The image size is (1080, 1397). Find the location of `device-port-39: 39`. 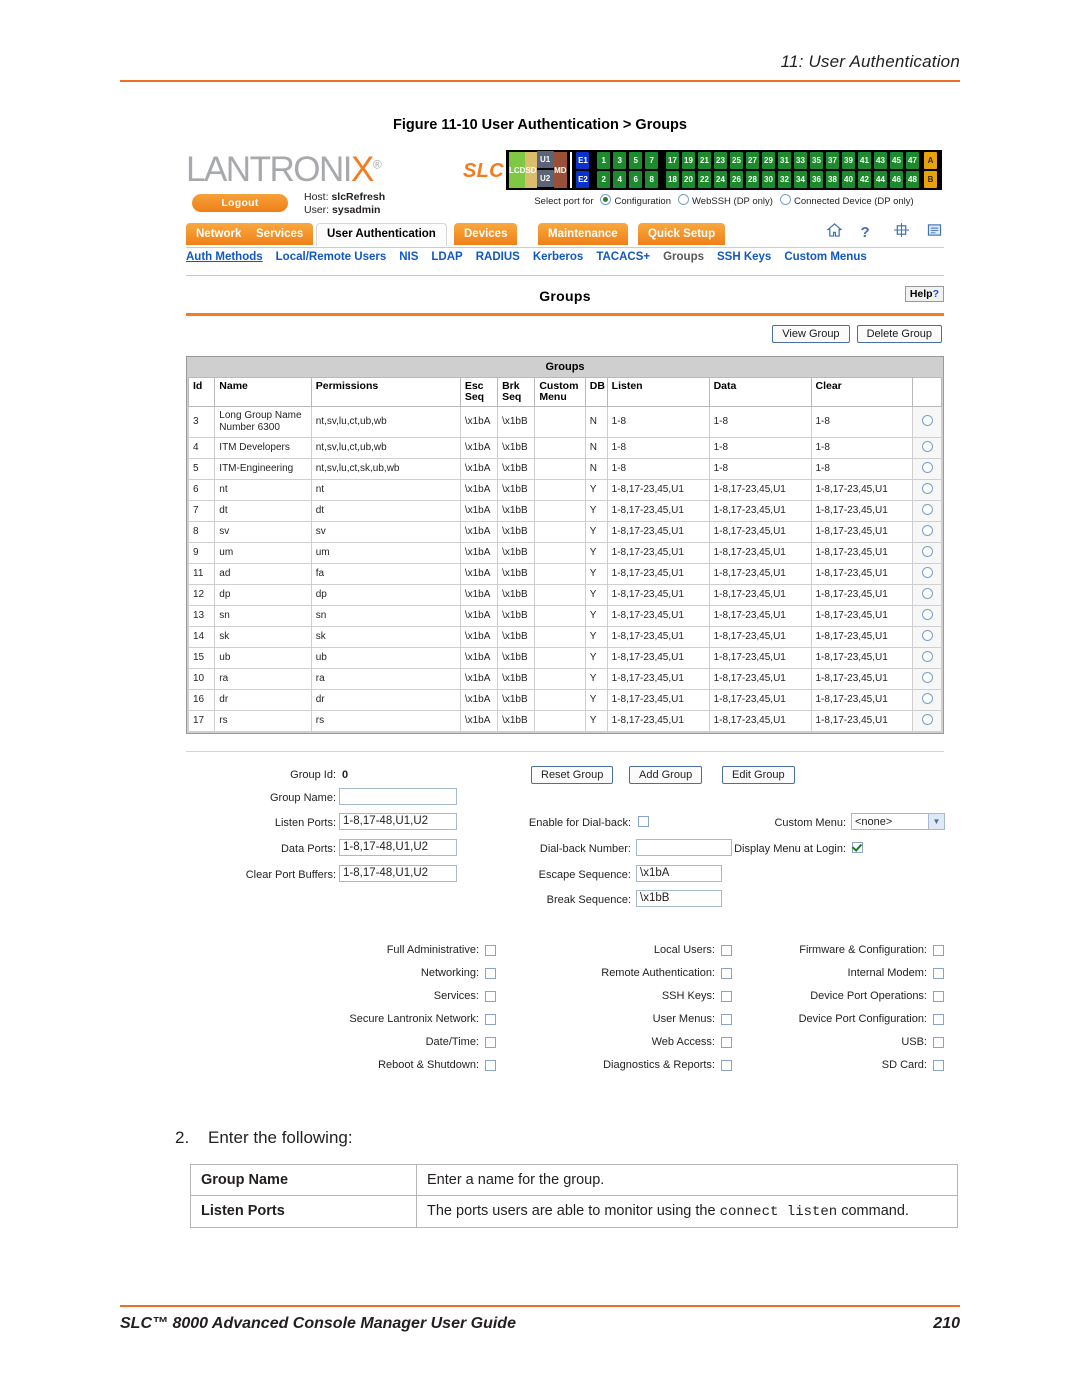

device-port-39: 39 is located at coordinates (848, 160).